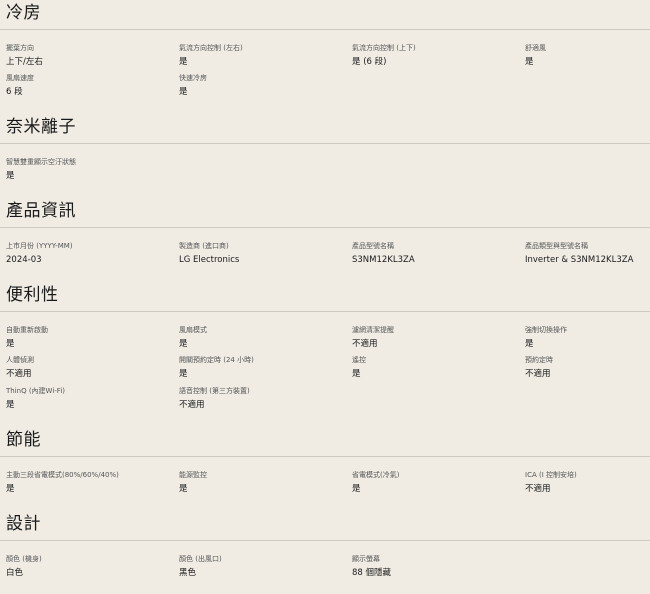 This screenshot has width=650, height=594. I want to click on spec-value: 是 (6 段), so click(369, 62).